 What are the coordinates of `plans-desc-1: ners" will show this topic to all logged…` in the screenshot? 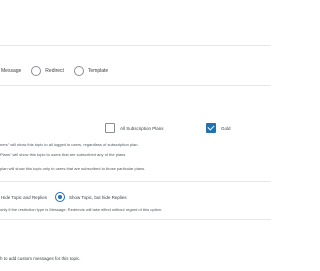 It's located at (69, 144).